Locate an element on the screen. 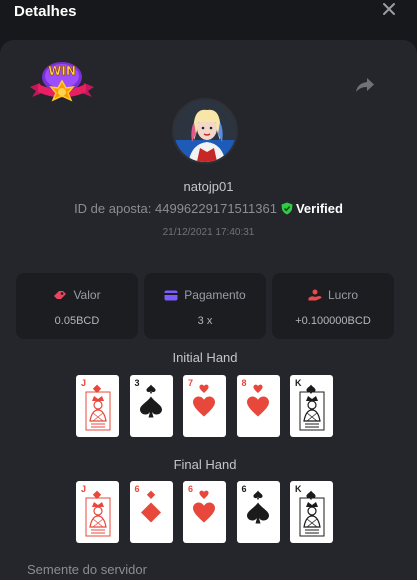 The image size is (417, 580). card-icon is located at coordinates (174, 295).